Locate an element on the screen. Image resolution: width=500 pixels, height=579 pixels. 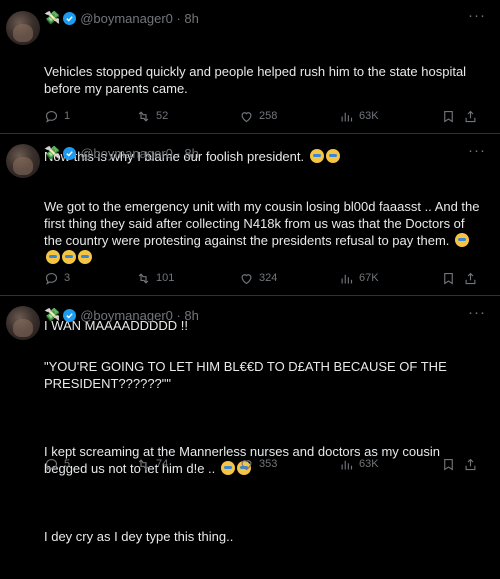
reply-count: 1 is located at coordinates (67, 116).